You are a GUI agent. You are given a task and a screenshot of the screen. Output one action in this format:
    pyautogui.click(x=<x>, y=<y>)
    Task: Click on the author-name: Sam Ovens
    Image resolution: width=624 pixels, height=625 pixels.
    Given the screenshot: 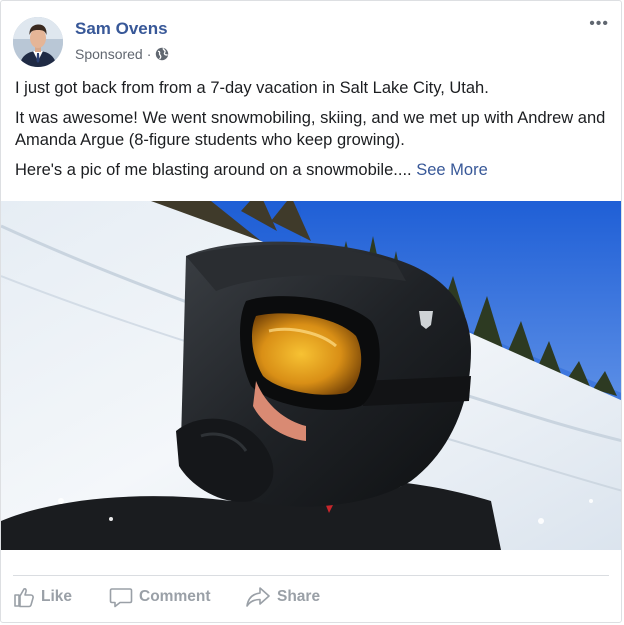 What is the action you would take?
    pyautogui.click(x=121, y=29)
    